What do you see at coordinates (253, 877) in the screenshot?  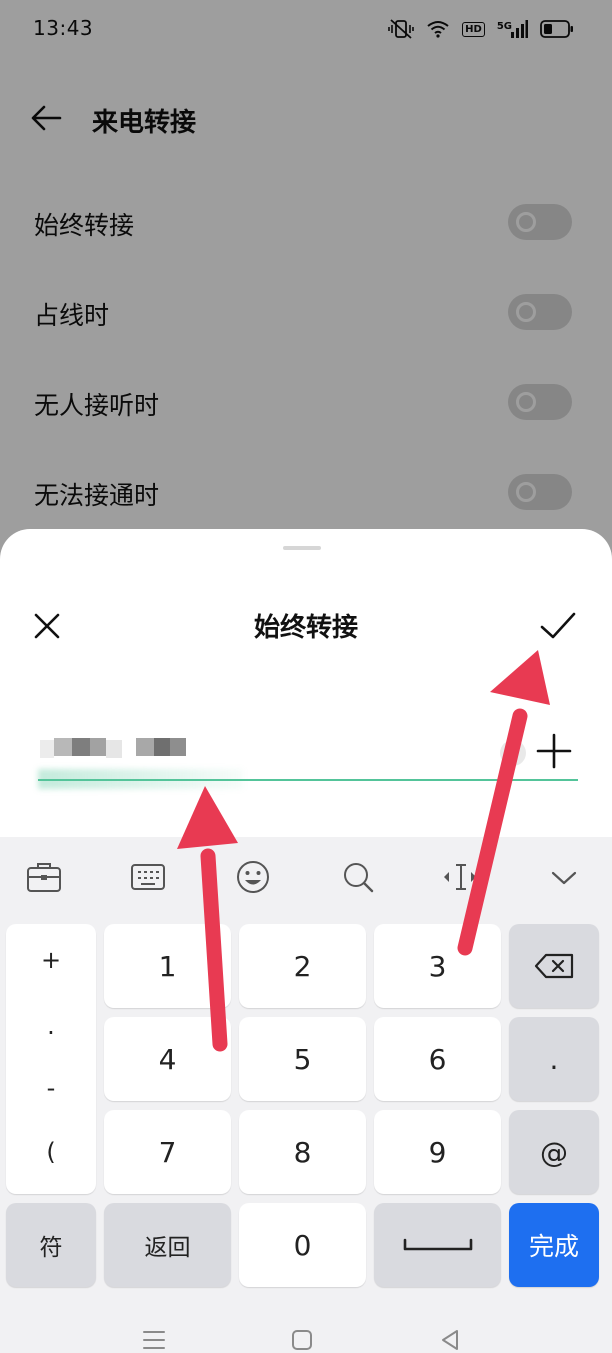 I see `emoji-icon` at bounding box center [253, 877].